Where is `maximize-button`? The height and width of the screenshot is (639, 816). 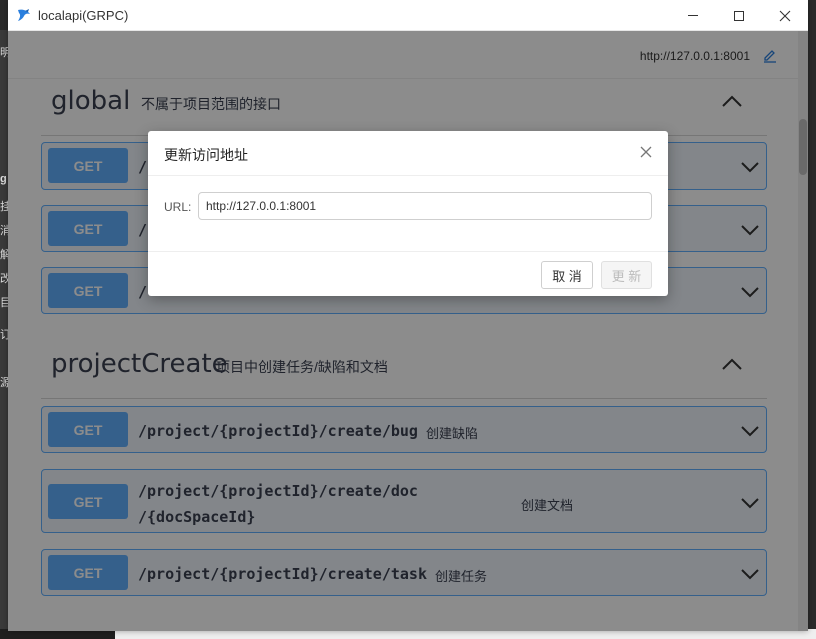
maximize-button is located at coordinates (739, 15).